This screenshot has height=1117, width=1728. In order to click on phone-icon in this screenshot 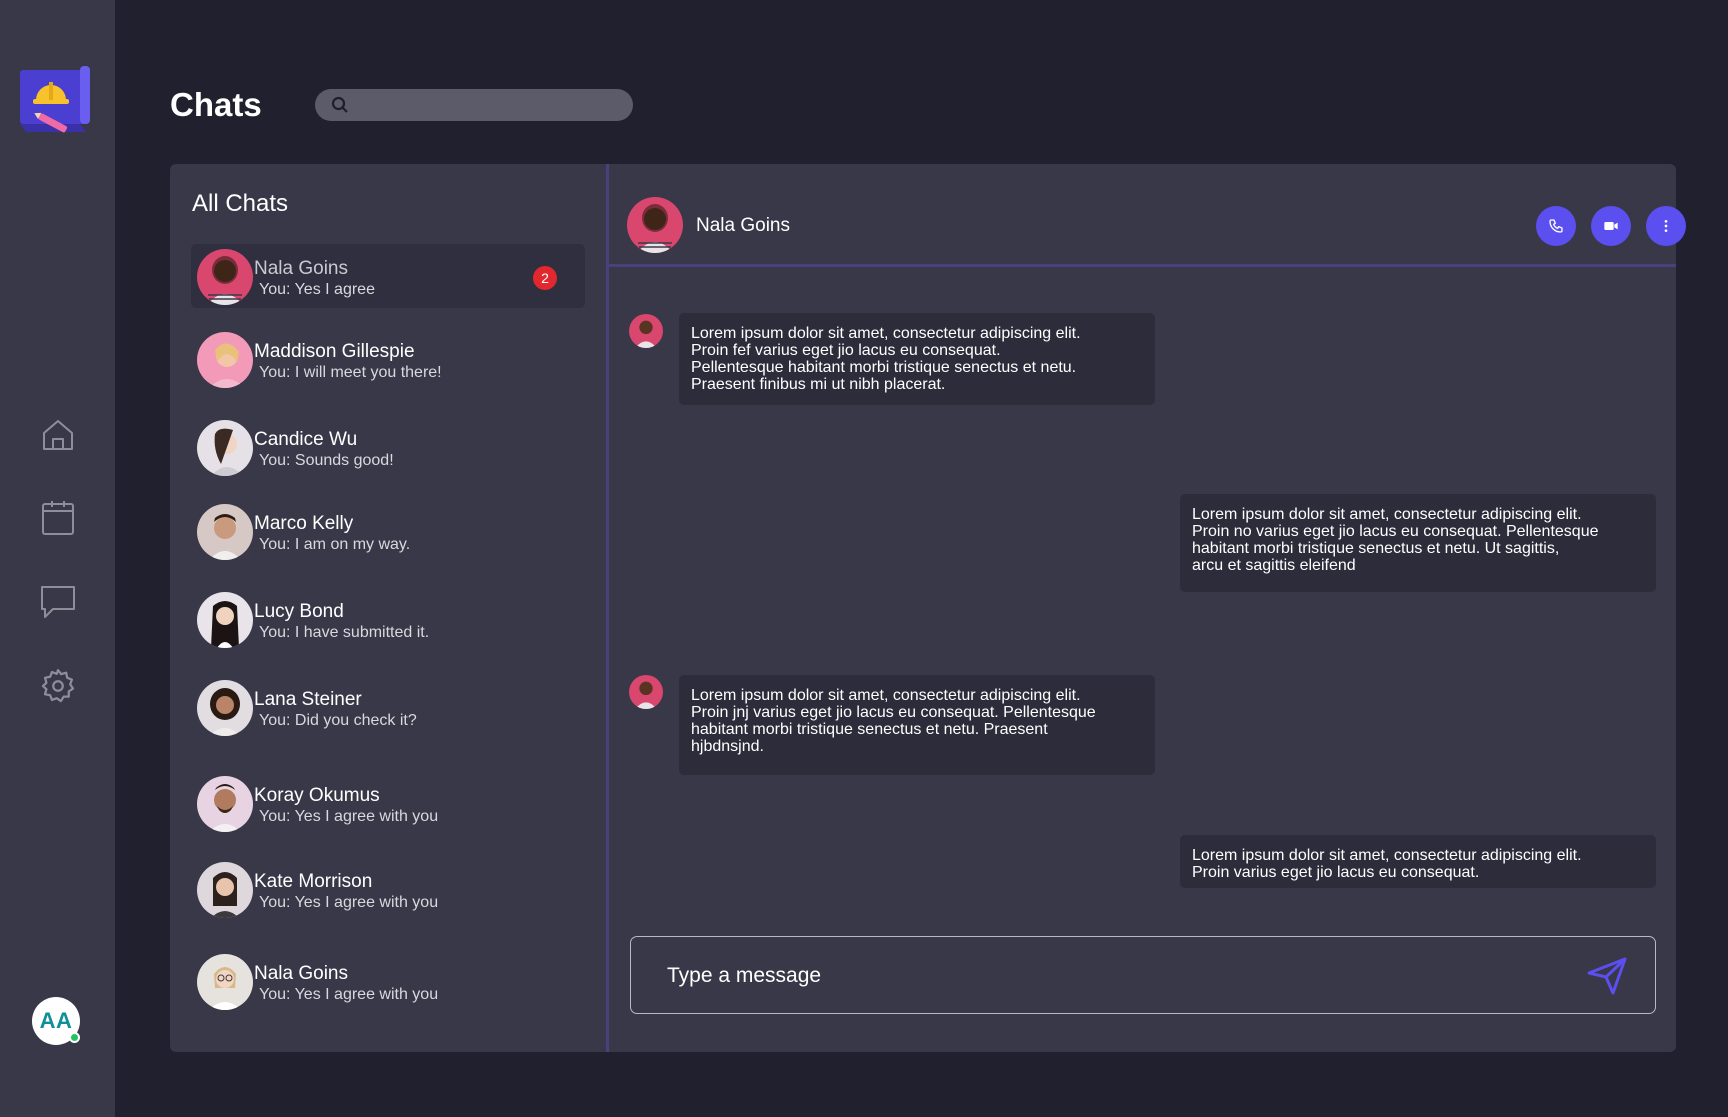, I will do `click(1556, 226)`.